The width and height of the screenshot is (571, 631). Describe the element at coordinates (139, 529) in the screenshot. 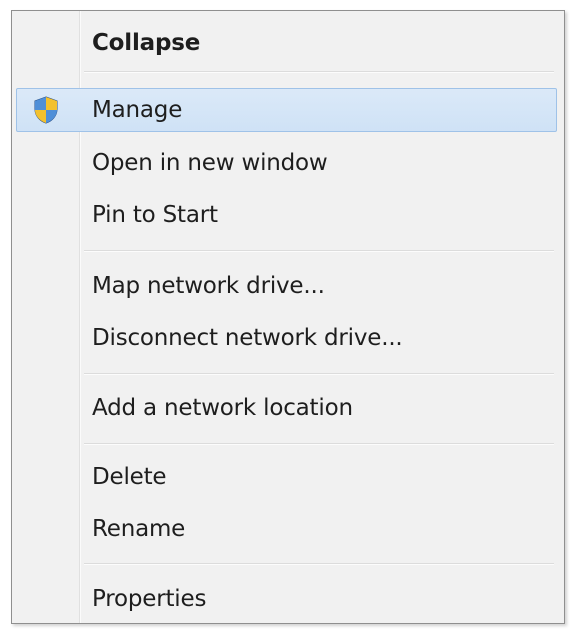

I see `menu-item-label: Rename` at that location.